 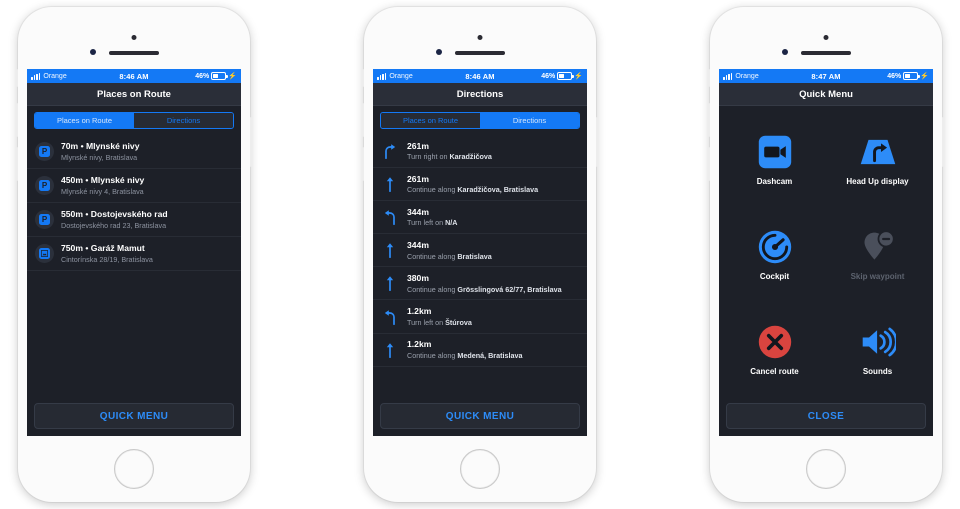 I want to click on direction-instruction: Turn right on Karadžičova, so click(x=493, y=156).